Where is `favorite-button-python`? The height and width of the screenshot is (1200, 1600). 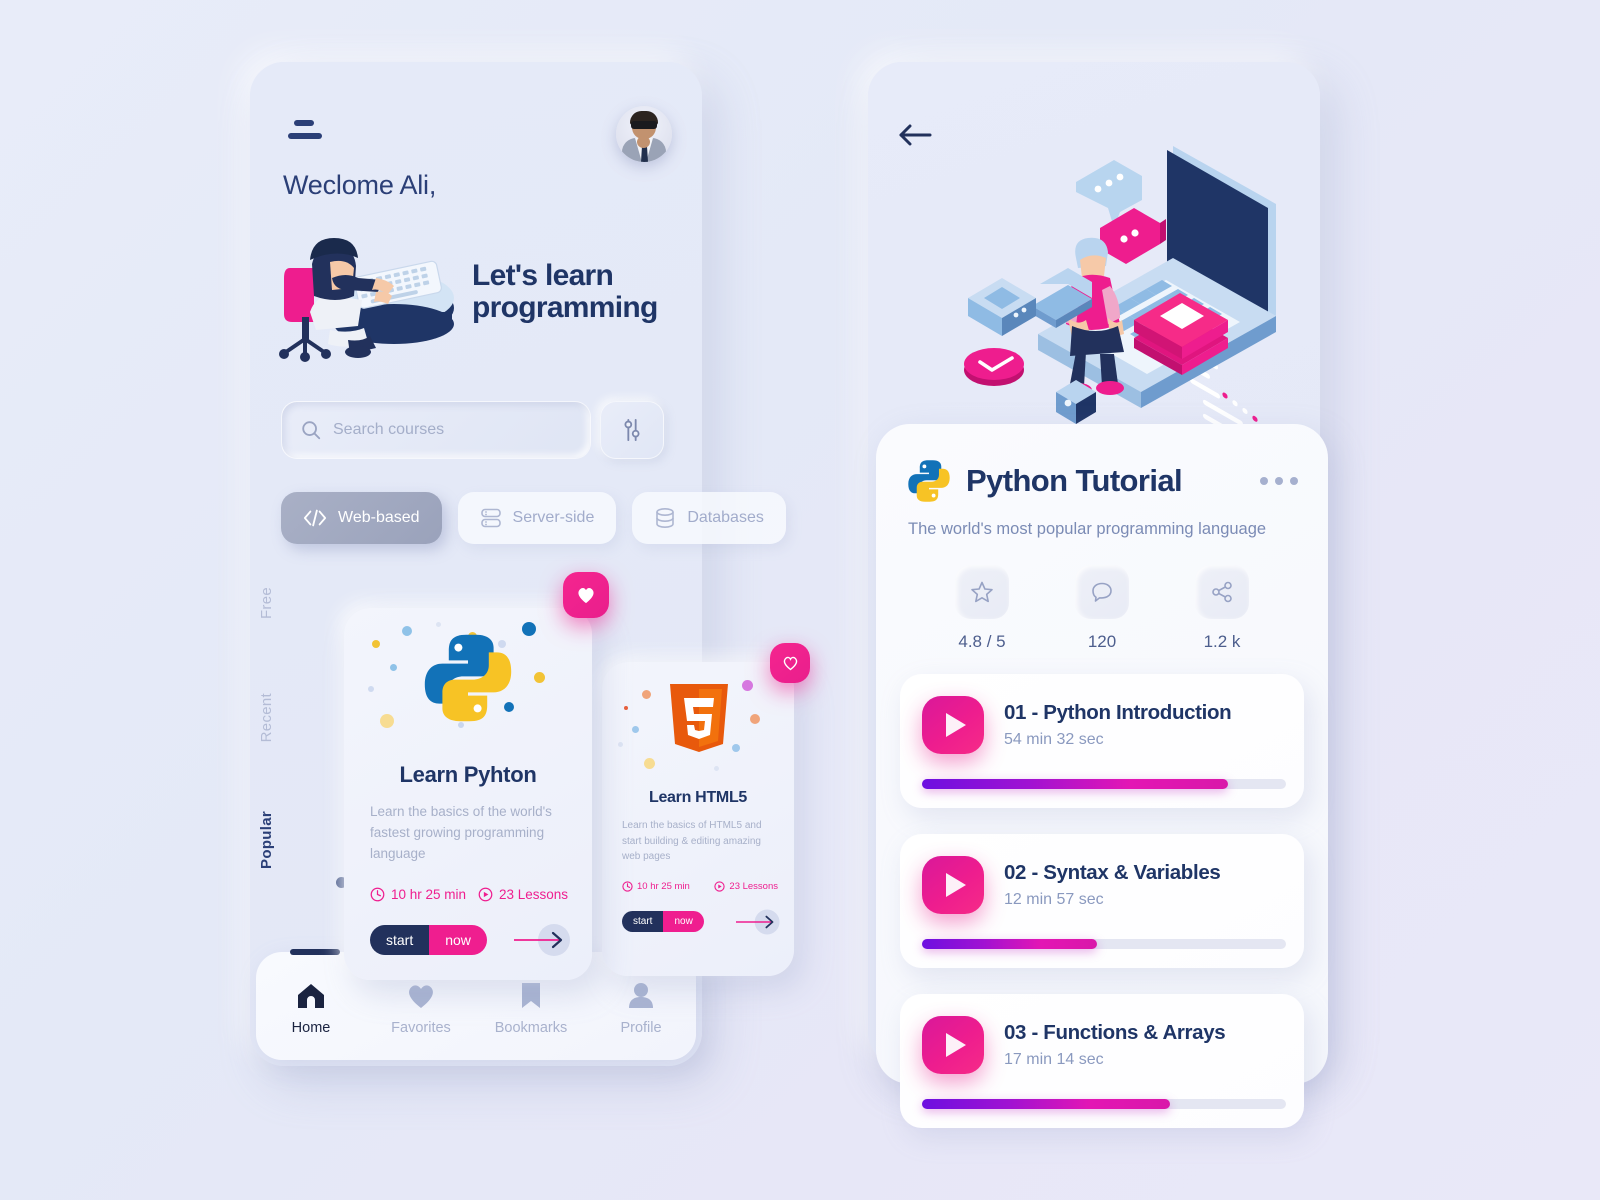
favorite-button-python is located at coordinates (586, 595).